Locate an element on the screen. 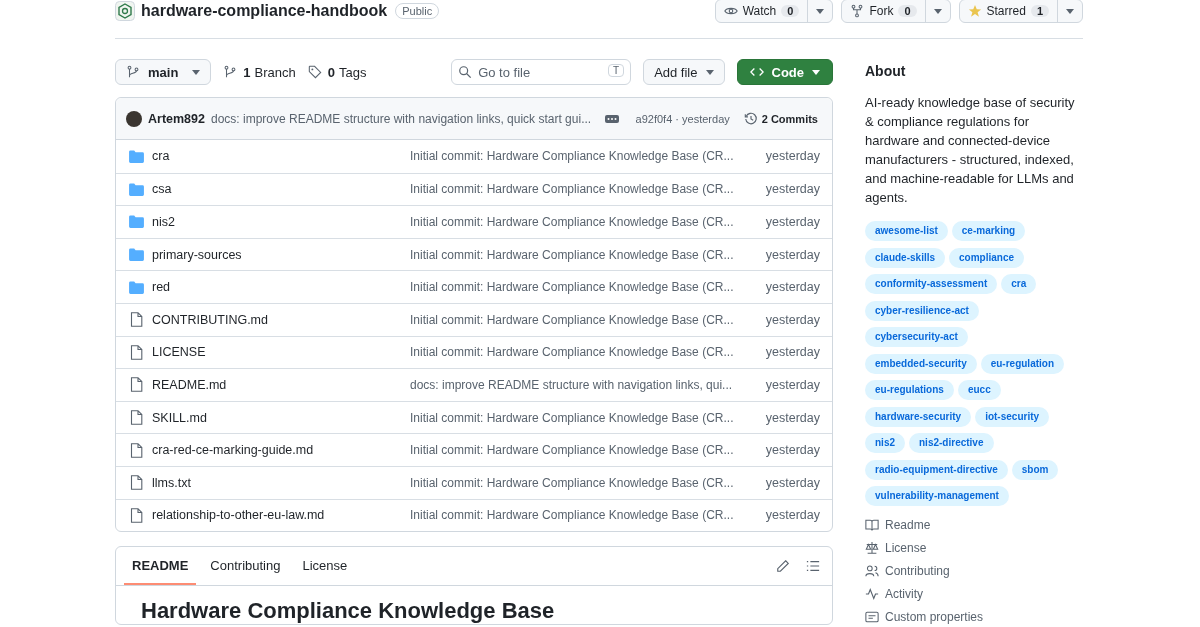  topic-tag: eucc is located at coordinates (979, 390).